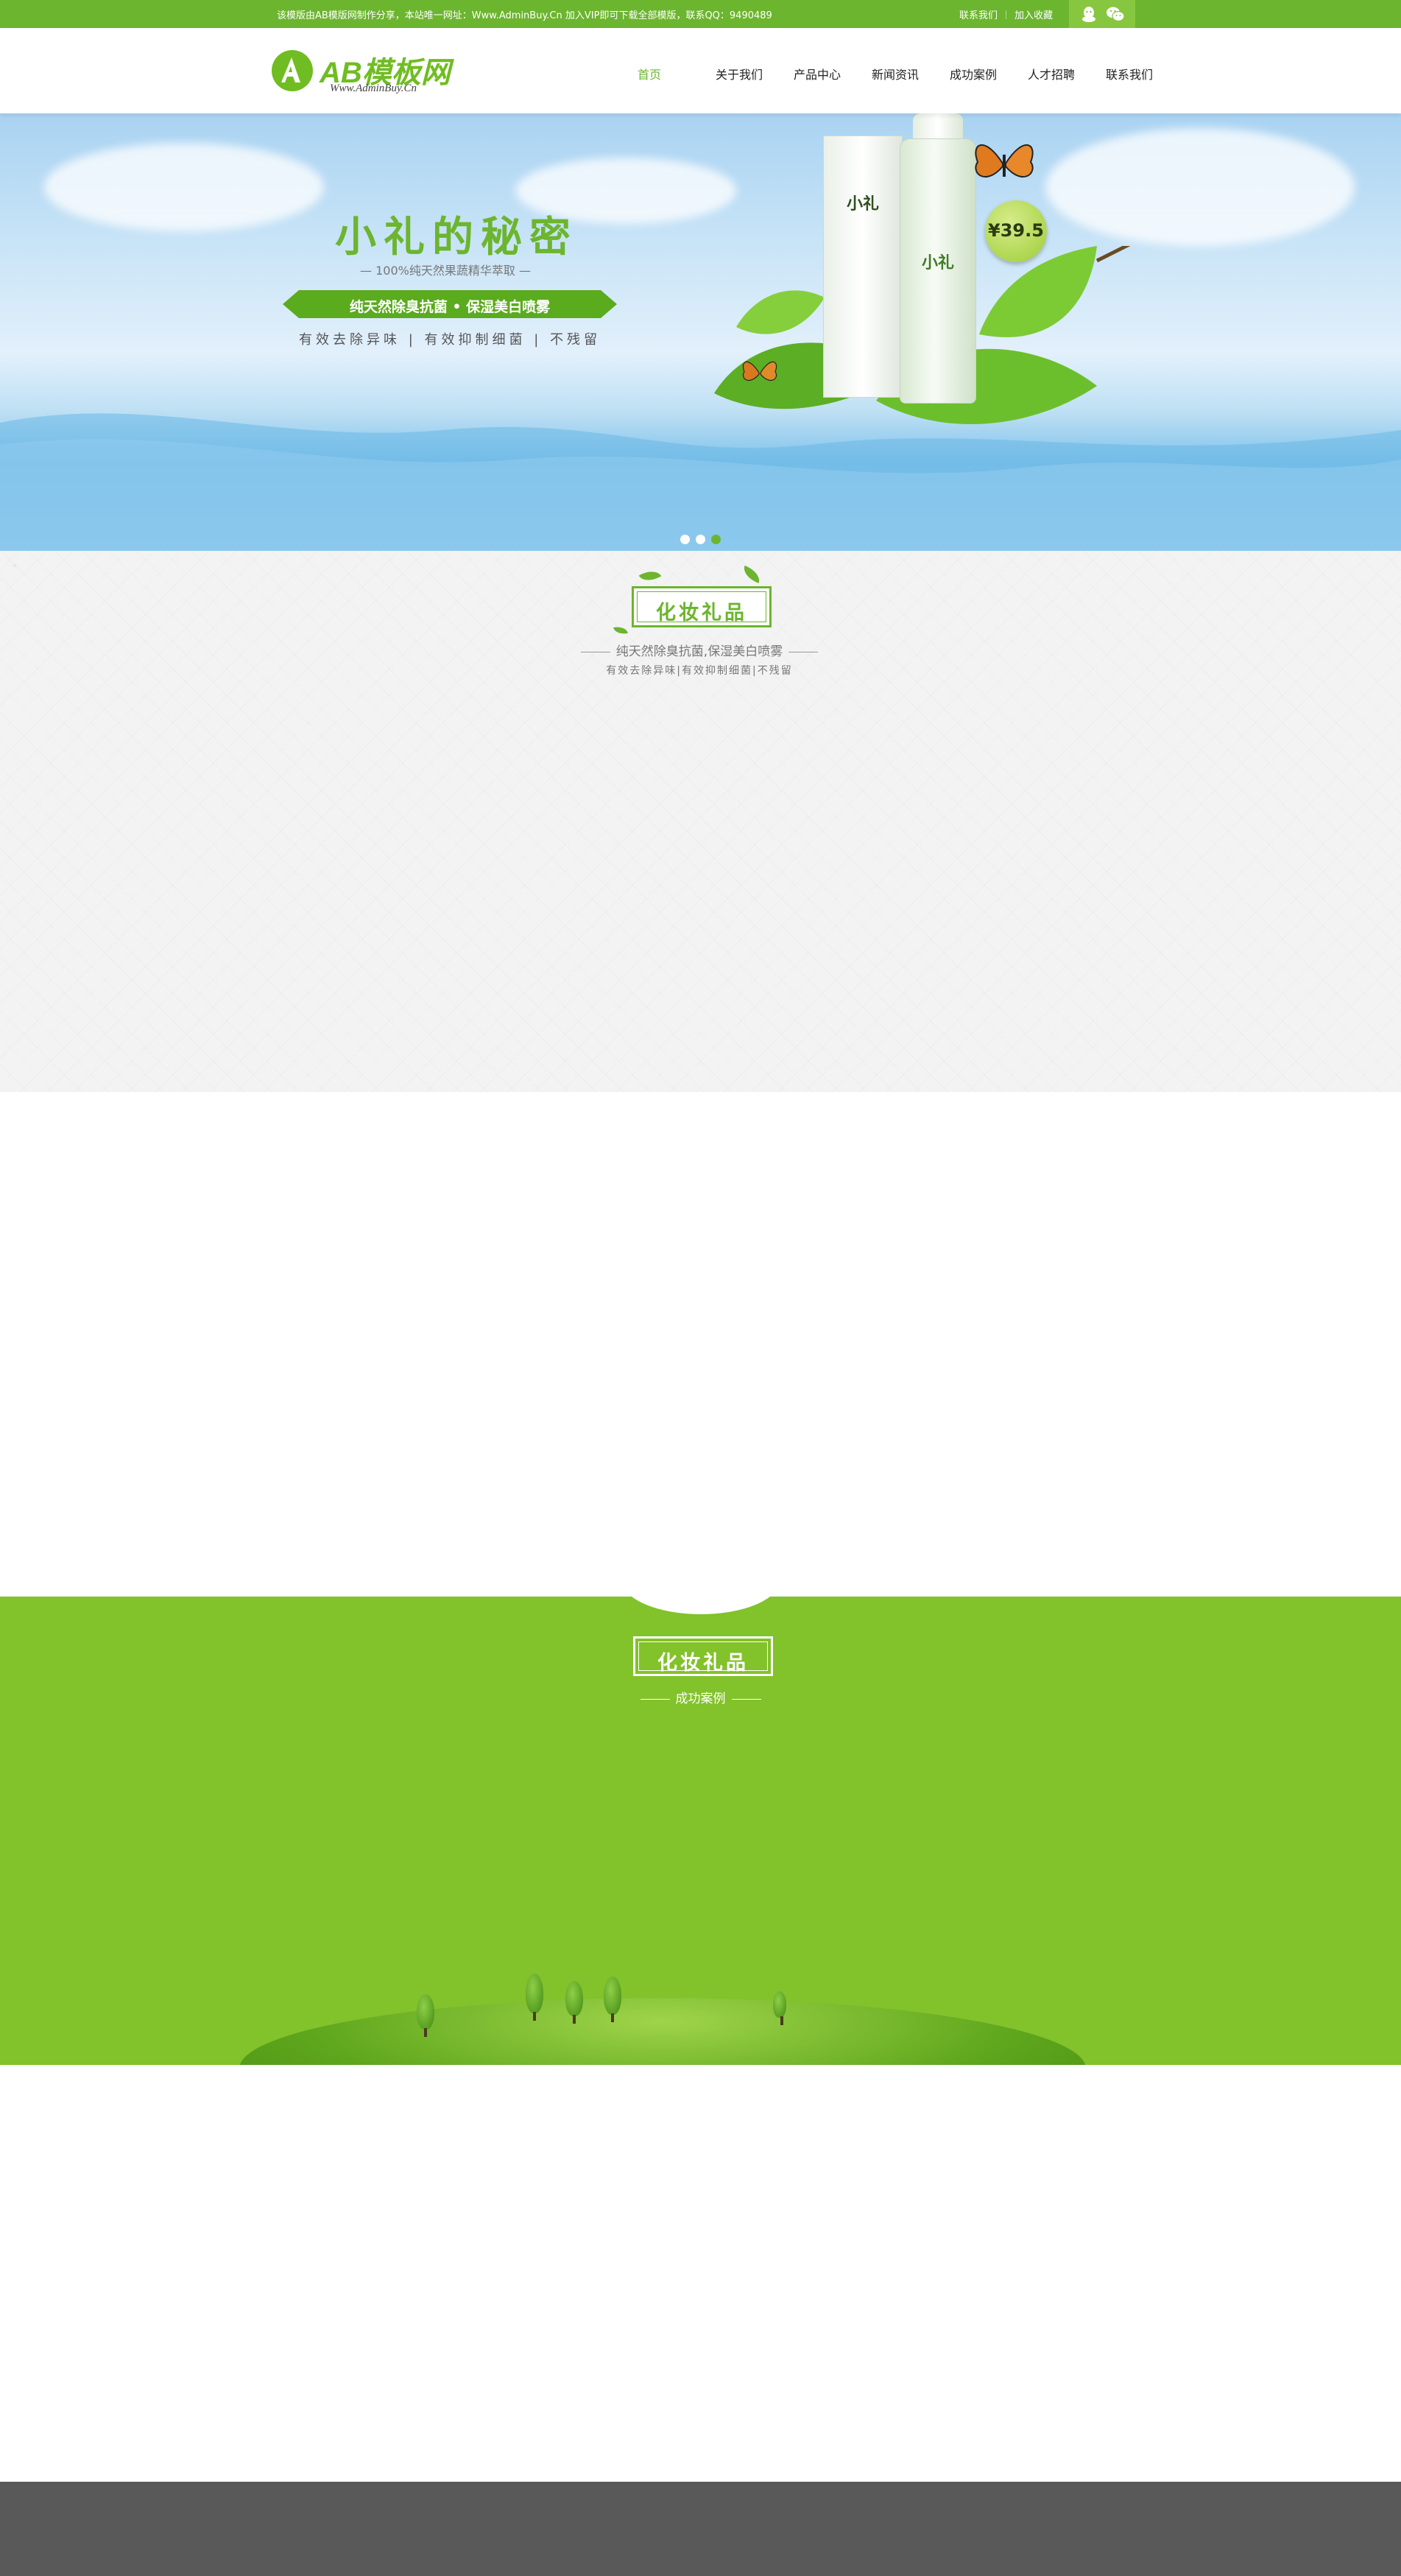 Image resolution: width=1401 pixels, height=2576 pixels. What do you see at coordinates (700, 2529) in the screenshot?
I see `site-footer` at bounding box center [700, 2529].